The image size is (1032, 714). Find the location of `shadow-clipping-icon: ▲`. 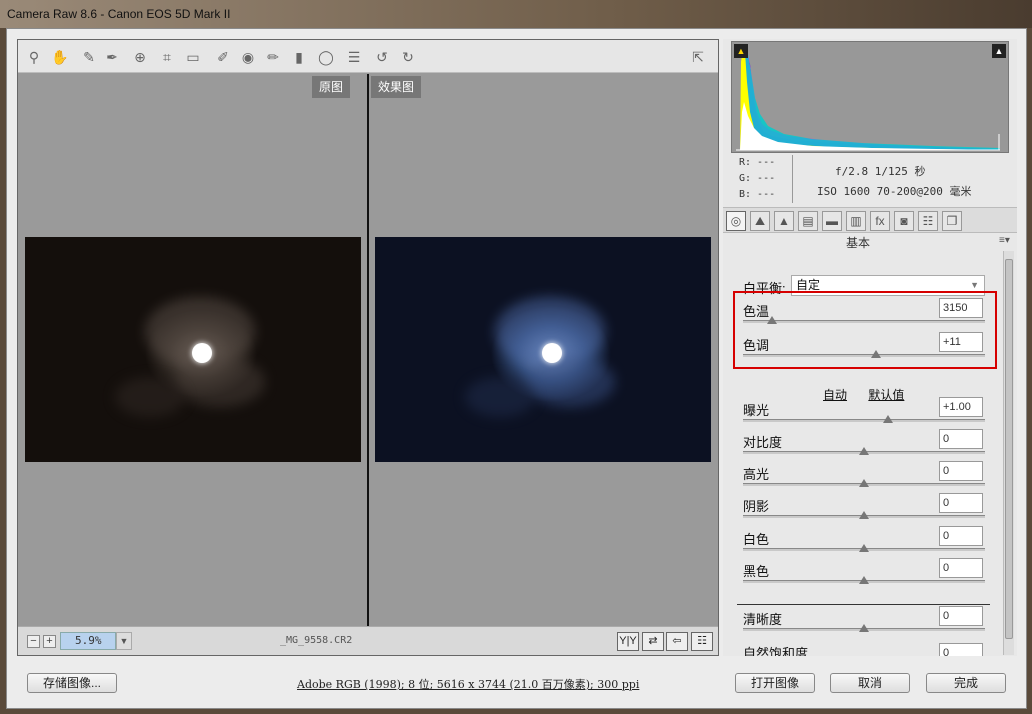

shadow-clipping-icon: ▲ is located at coordinates (741, 51).